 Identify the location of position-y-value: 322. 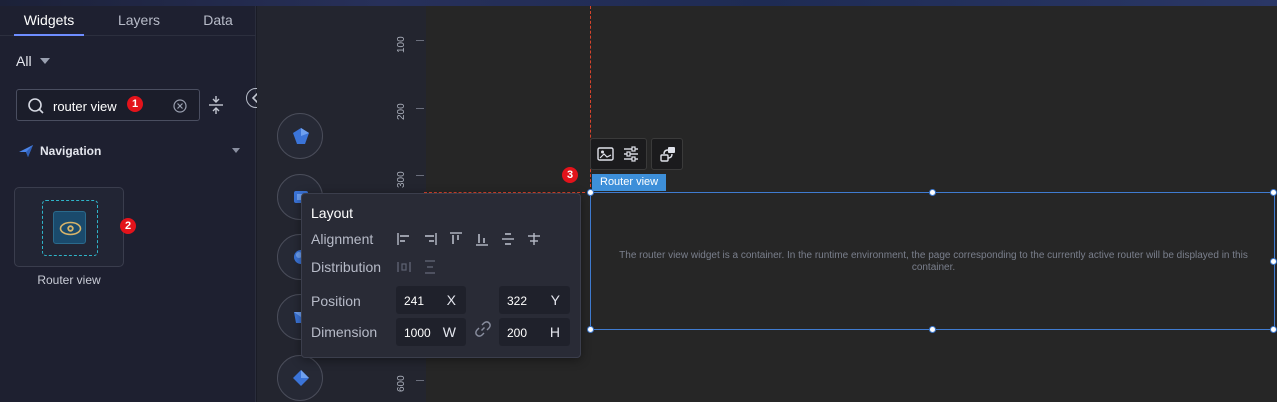
(517, 301).